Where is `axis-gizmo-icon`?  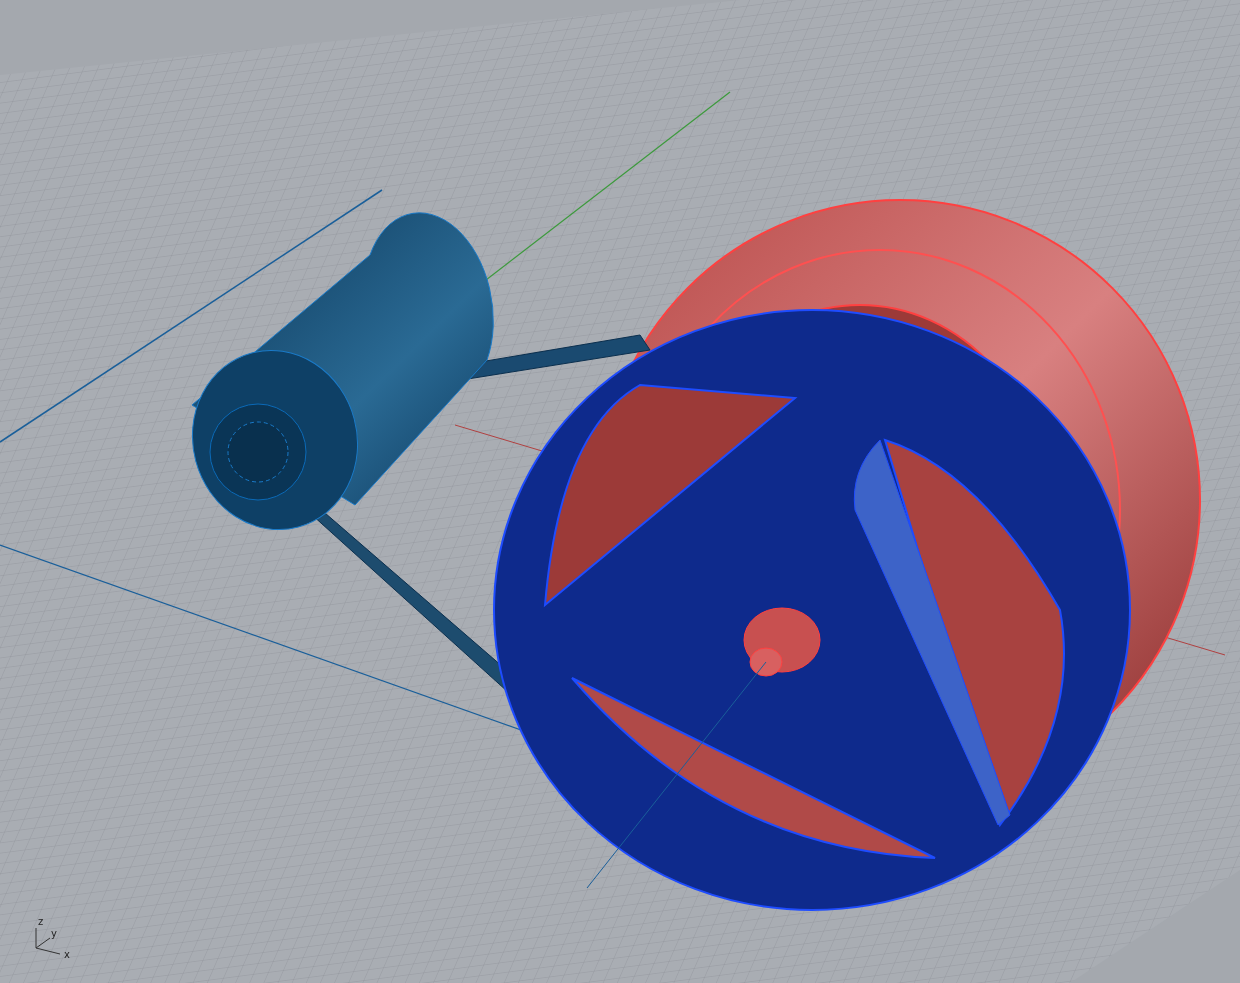
axis-gizmo-icon is located at coordinates (48, 941).